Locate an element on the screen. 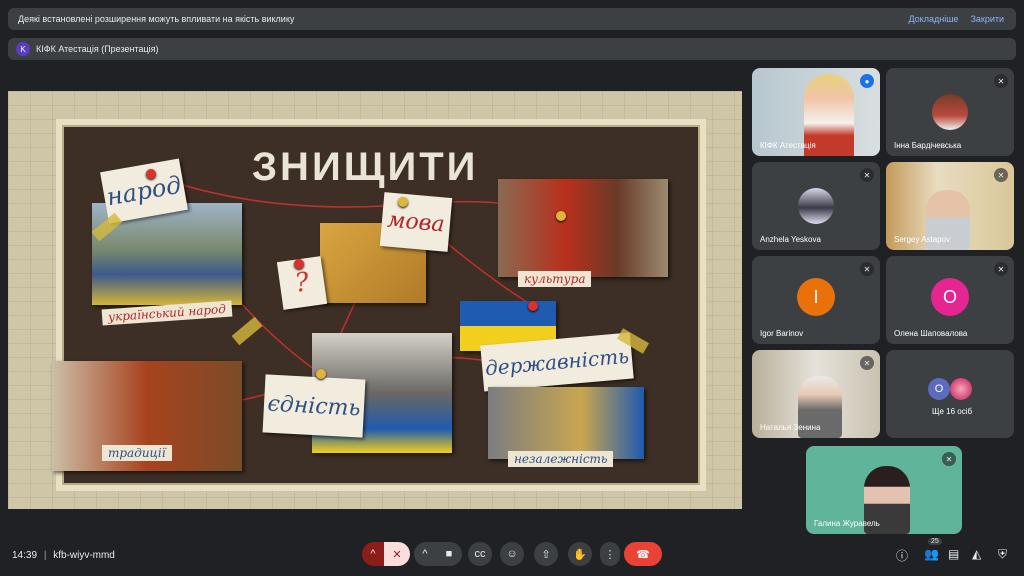  note-unity: єдність is located at coordinates (314, 406).